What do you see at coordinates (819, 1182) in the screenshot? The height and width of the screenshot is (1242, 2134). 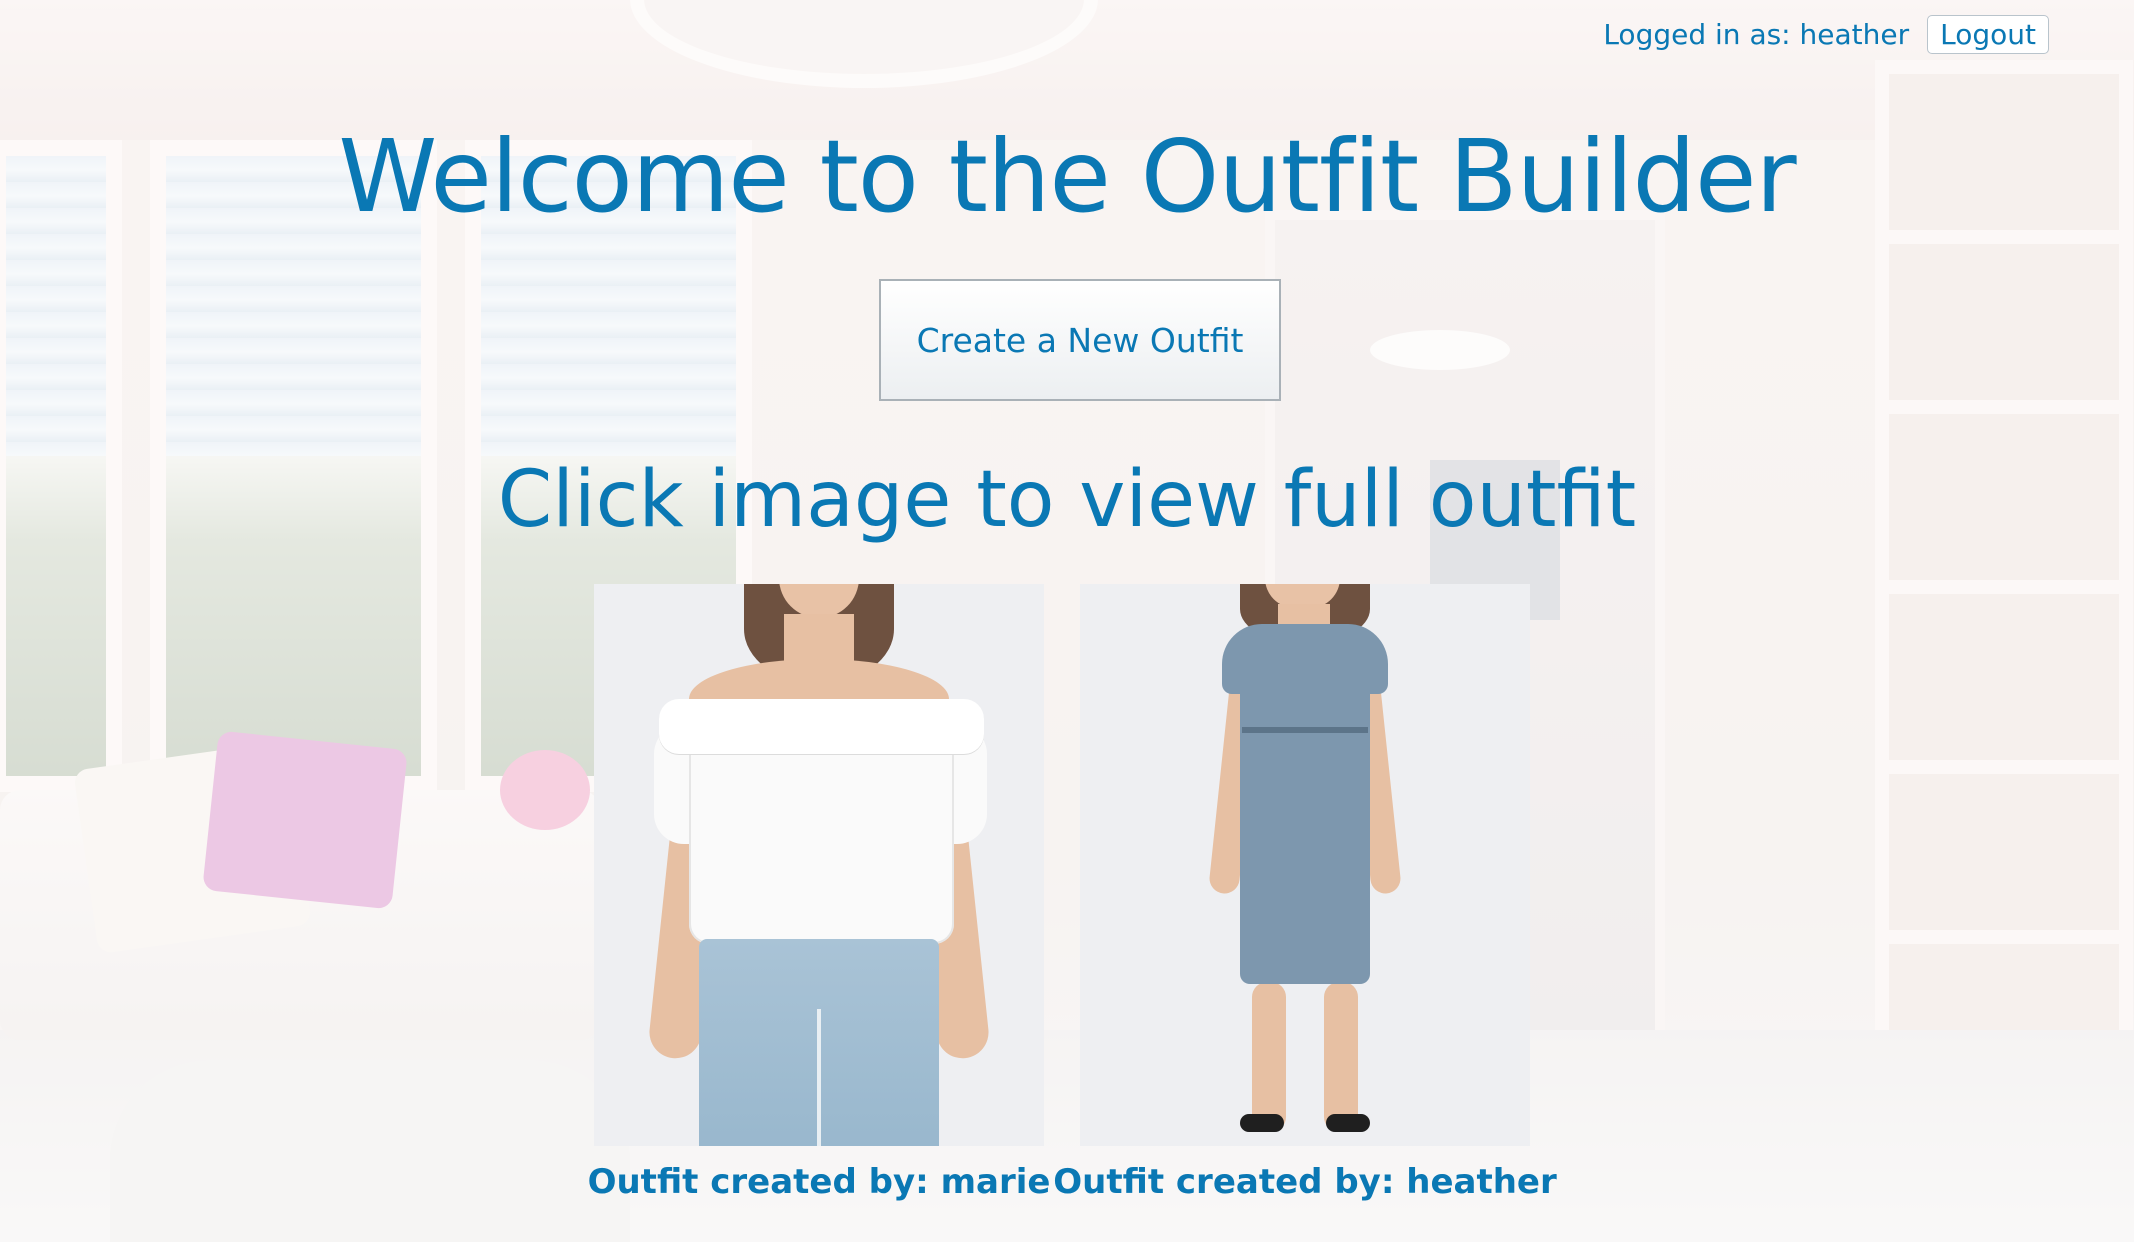 I see `outfit-caption: Outfit created by: marie` at bounding box center [819, 1182].